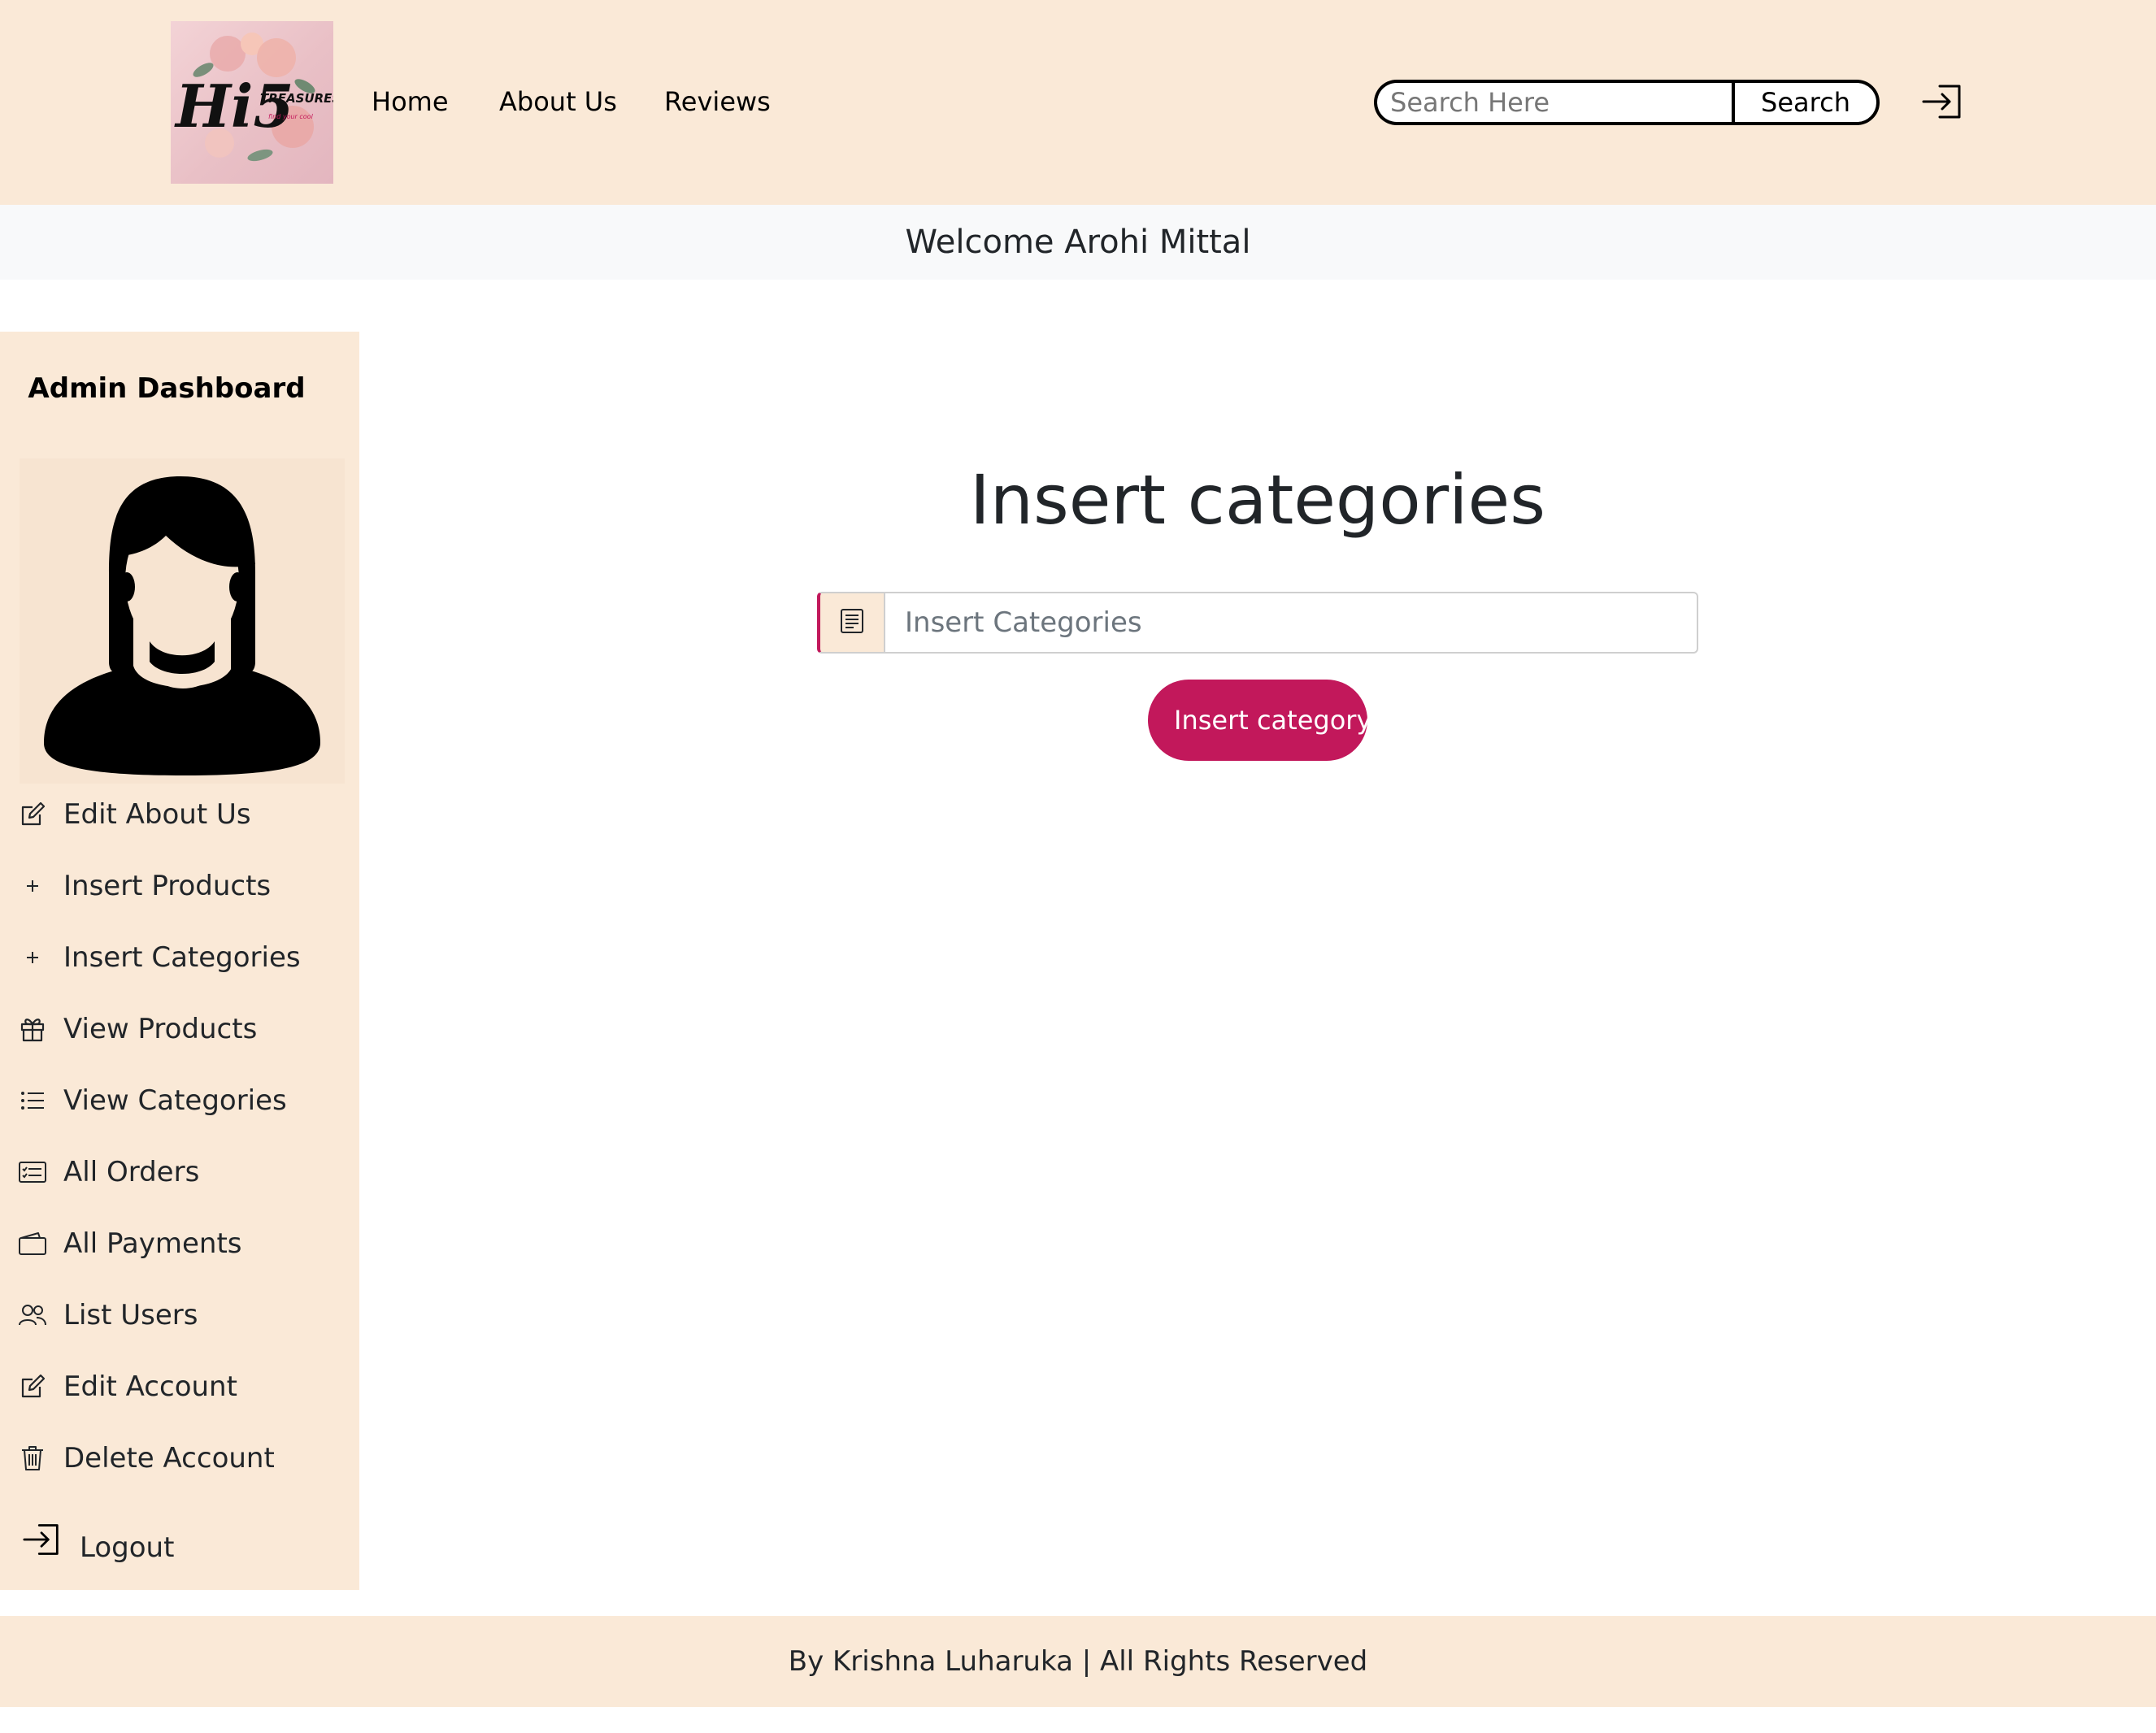 This screenshot has height=1733, width=2156. Describe the element at coordinates (1257, 500) in the screenshot. I see `page-title: Insert categories` at that location.